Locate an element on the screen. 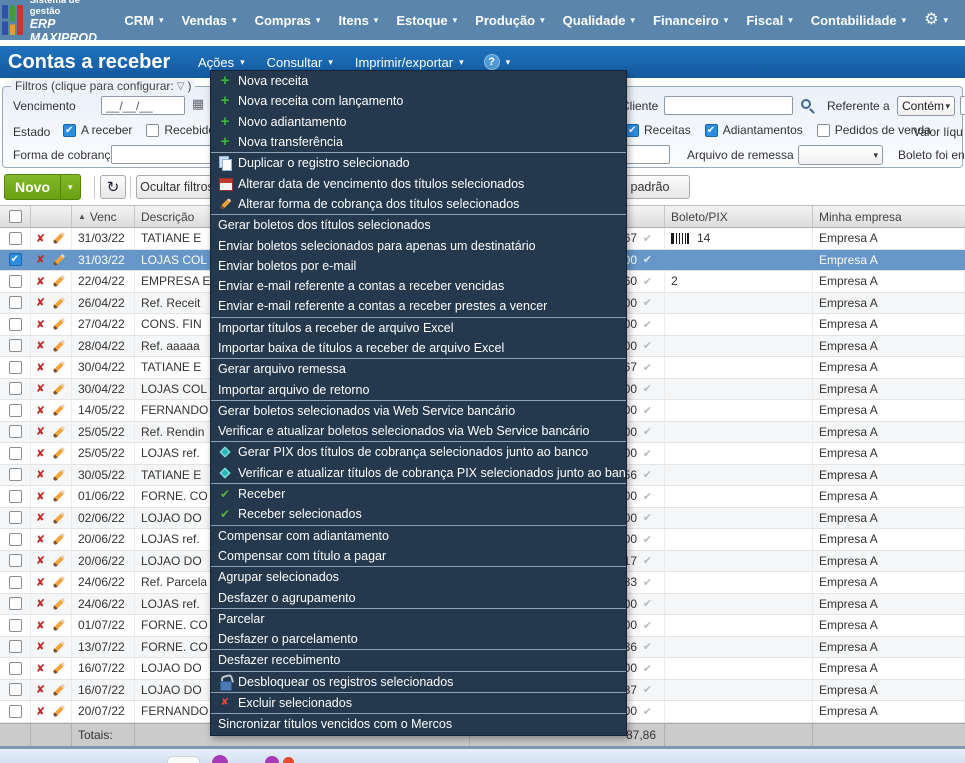  nav-item-qualidade: Qualidade ▾ is located at coordinates (599, 20).